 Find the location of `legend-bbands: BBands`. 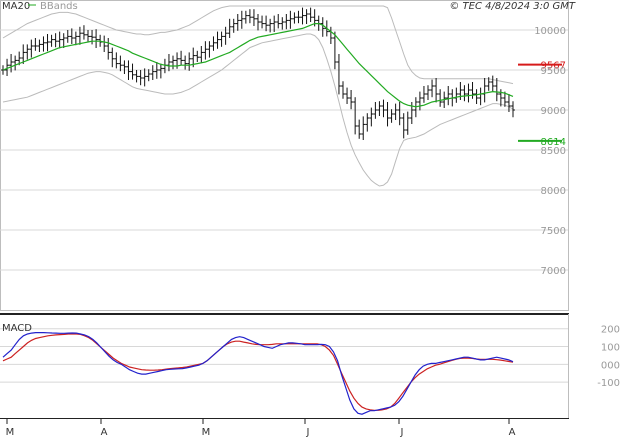

legend-bbands: BBands is located at coordinates (59, 6).